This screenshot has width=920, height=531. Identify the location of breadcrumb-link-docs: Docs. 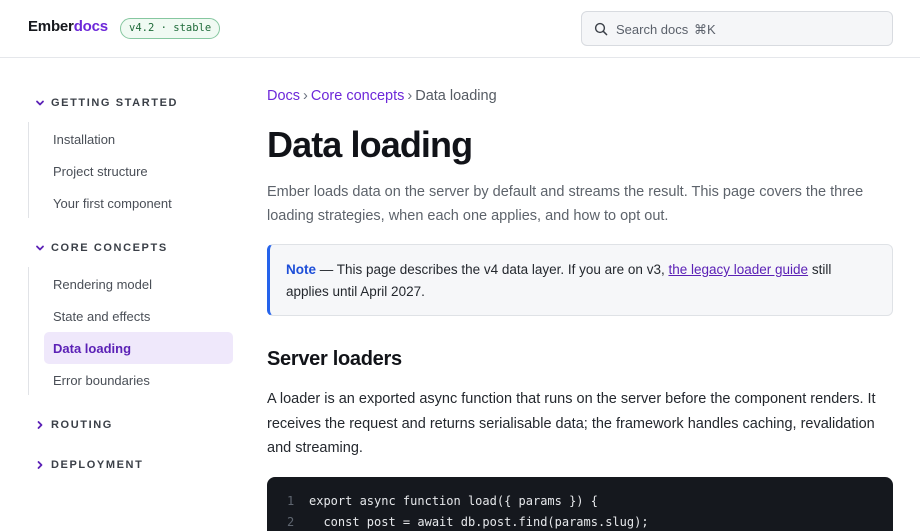
(283, 96).